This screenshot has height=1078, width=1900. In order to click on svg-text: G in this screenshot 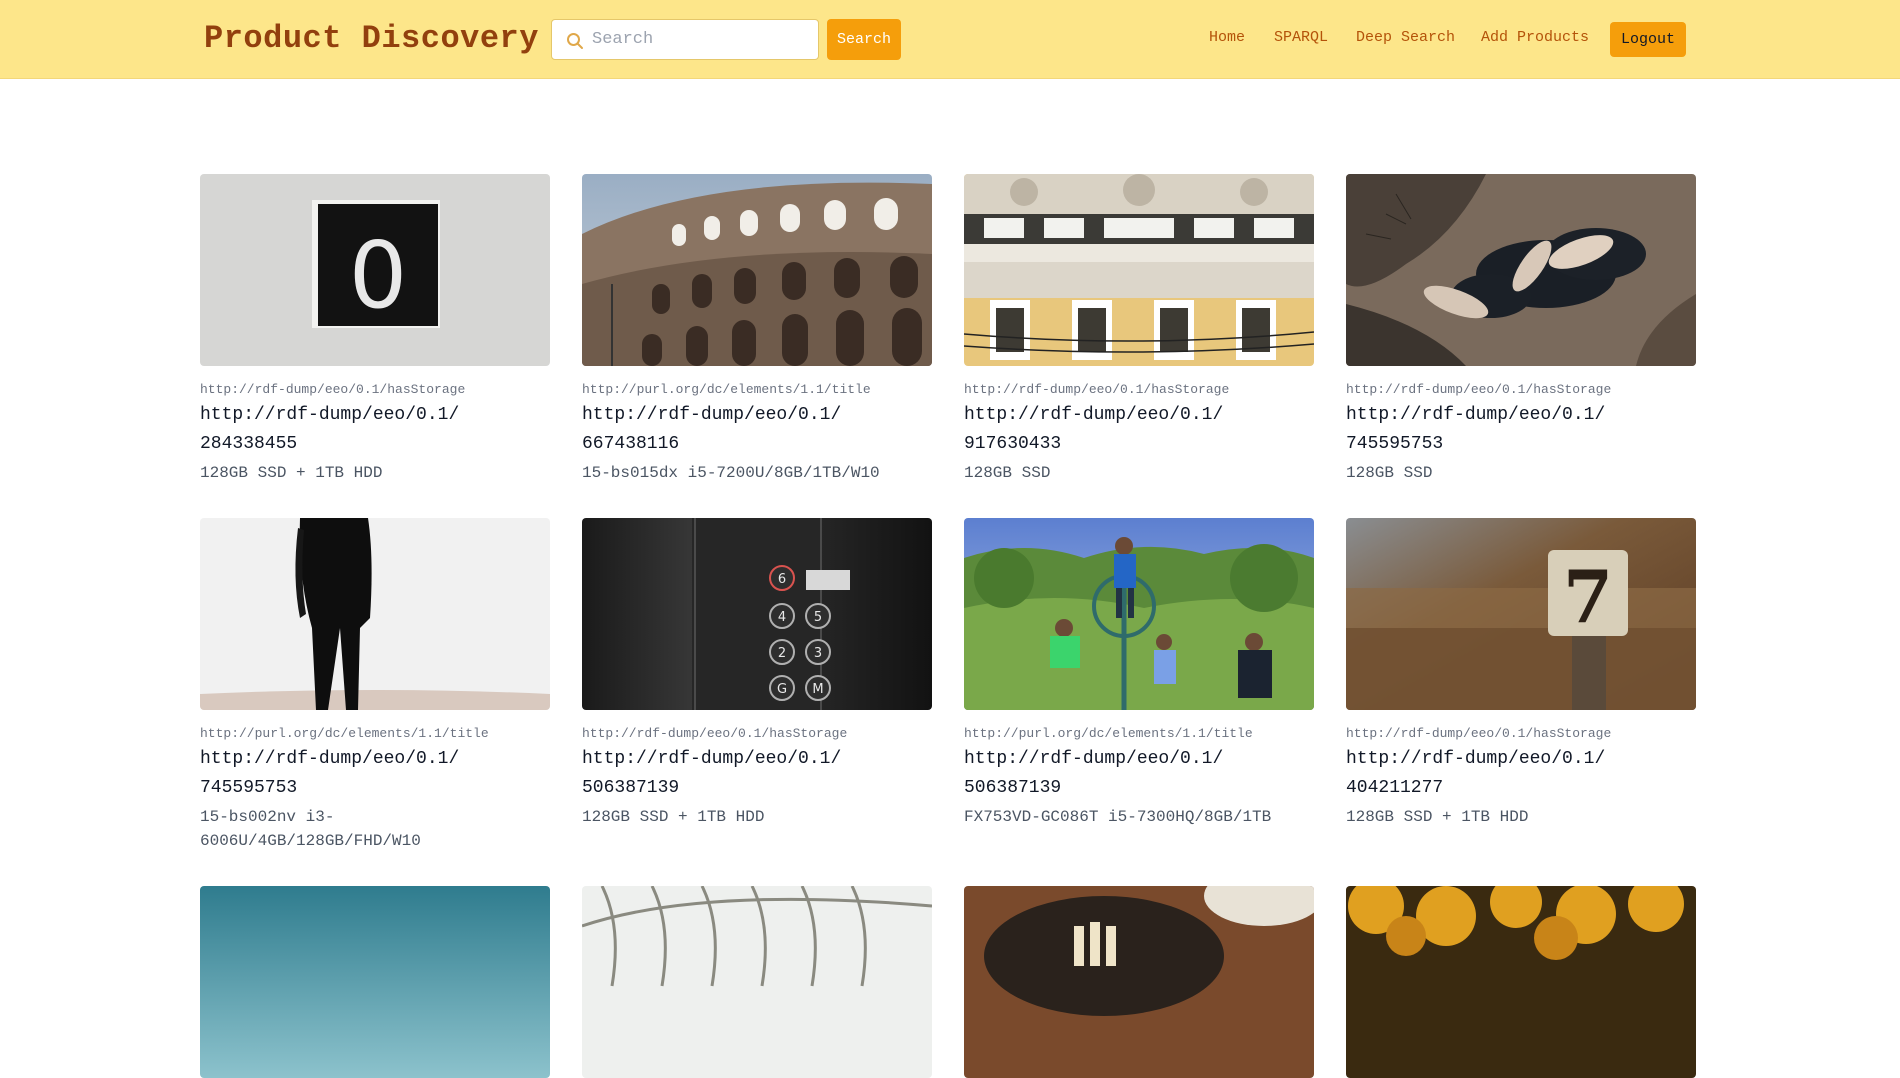, I will do `click(782, 689)`.